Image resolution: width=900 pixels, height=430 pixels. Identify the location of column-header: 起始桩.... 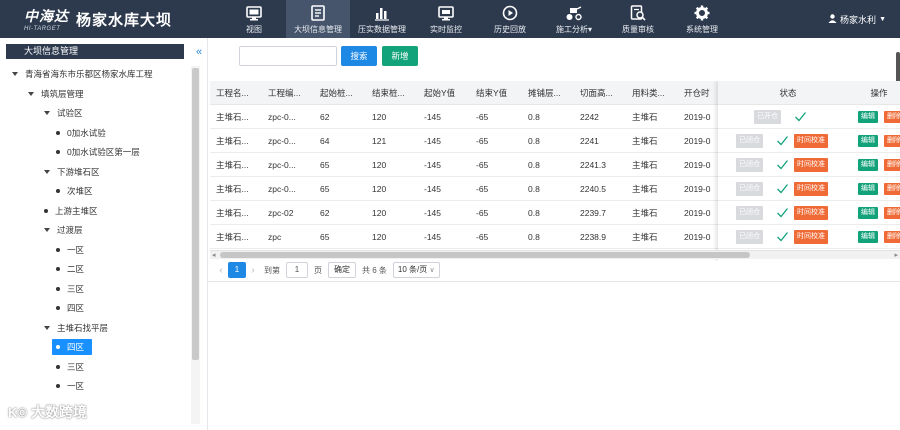
(340, 93).